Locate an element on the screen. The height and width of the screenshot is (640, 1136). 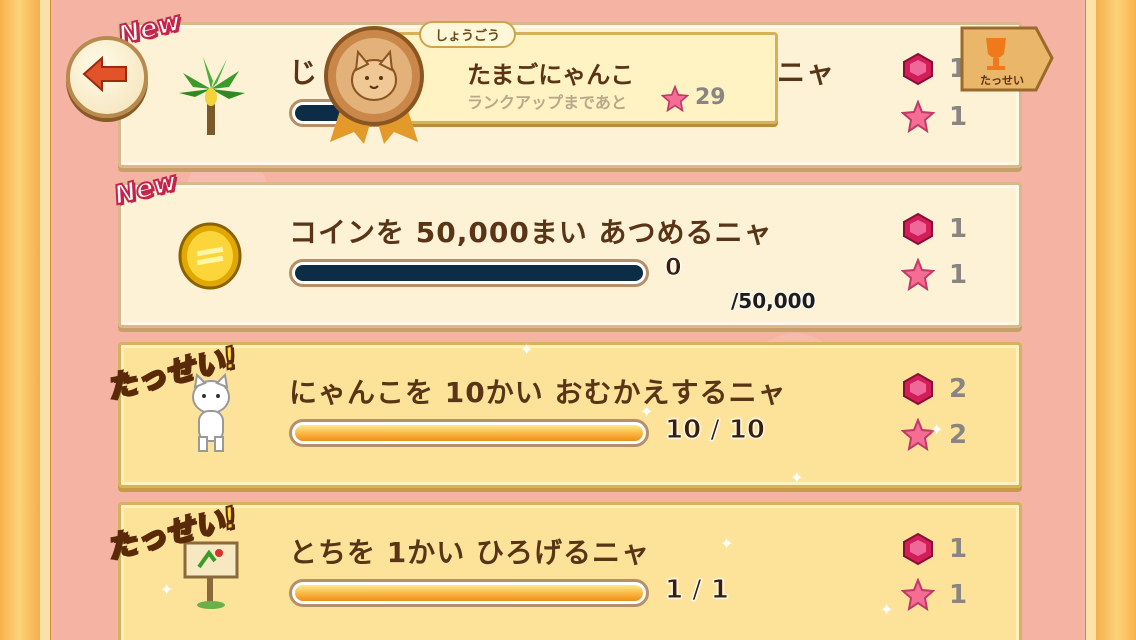
back-arrow-icon is located at coordinates (104, 74).